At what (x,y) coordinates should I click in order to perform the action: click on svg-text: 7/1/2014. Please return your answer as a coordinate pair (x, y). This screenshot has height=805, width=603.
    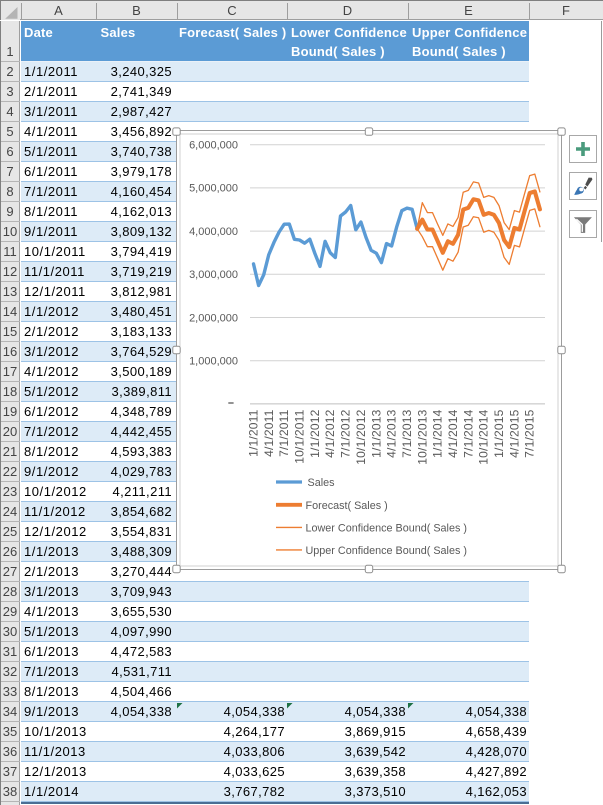
    Looking at the image, I should click on (468, 433).